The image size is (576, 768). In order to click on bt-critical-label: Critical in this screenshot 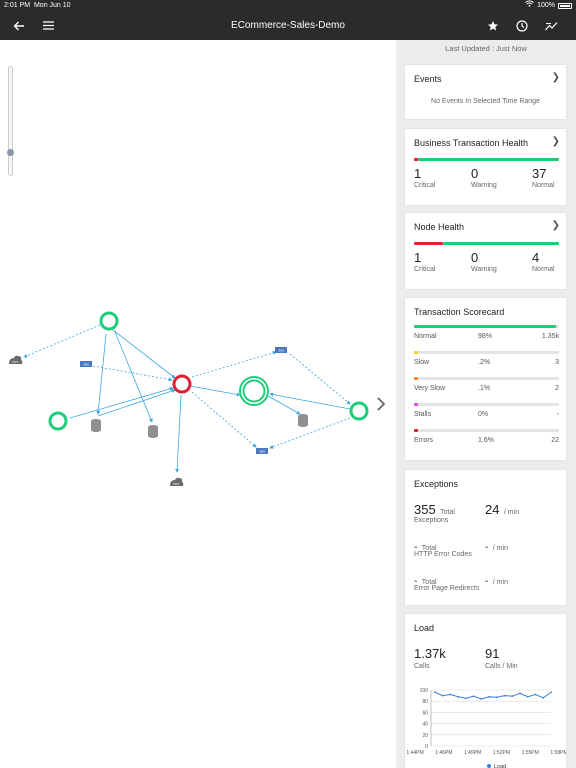, I will do `click(425, 185)`.